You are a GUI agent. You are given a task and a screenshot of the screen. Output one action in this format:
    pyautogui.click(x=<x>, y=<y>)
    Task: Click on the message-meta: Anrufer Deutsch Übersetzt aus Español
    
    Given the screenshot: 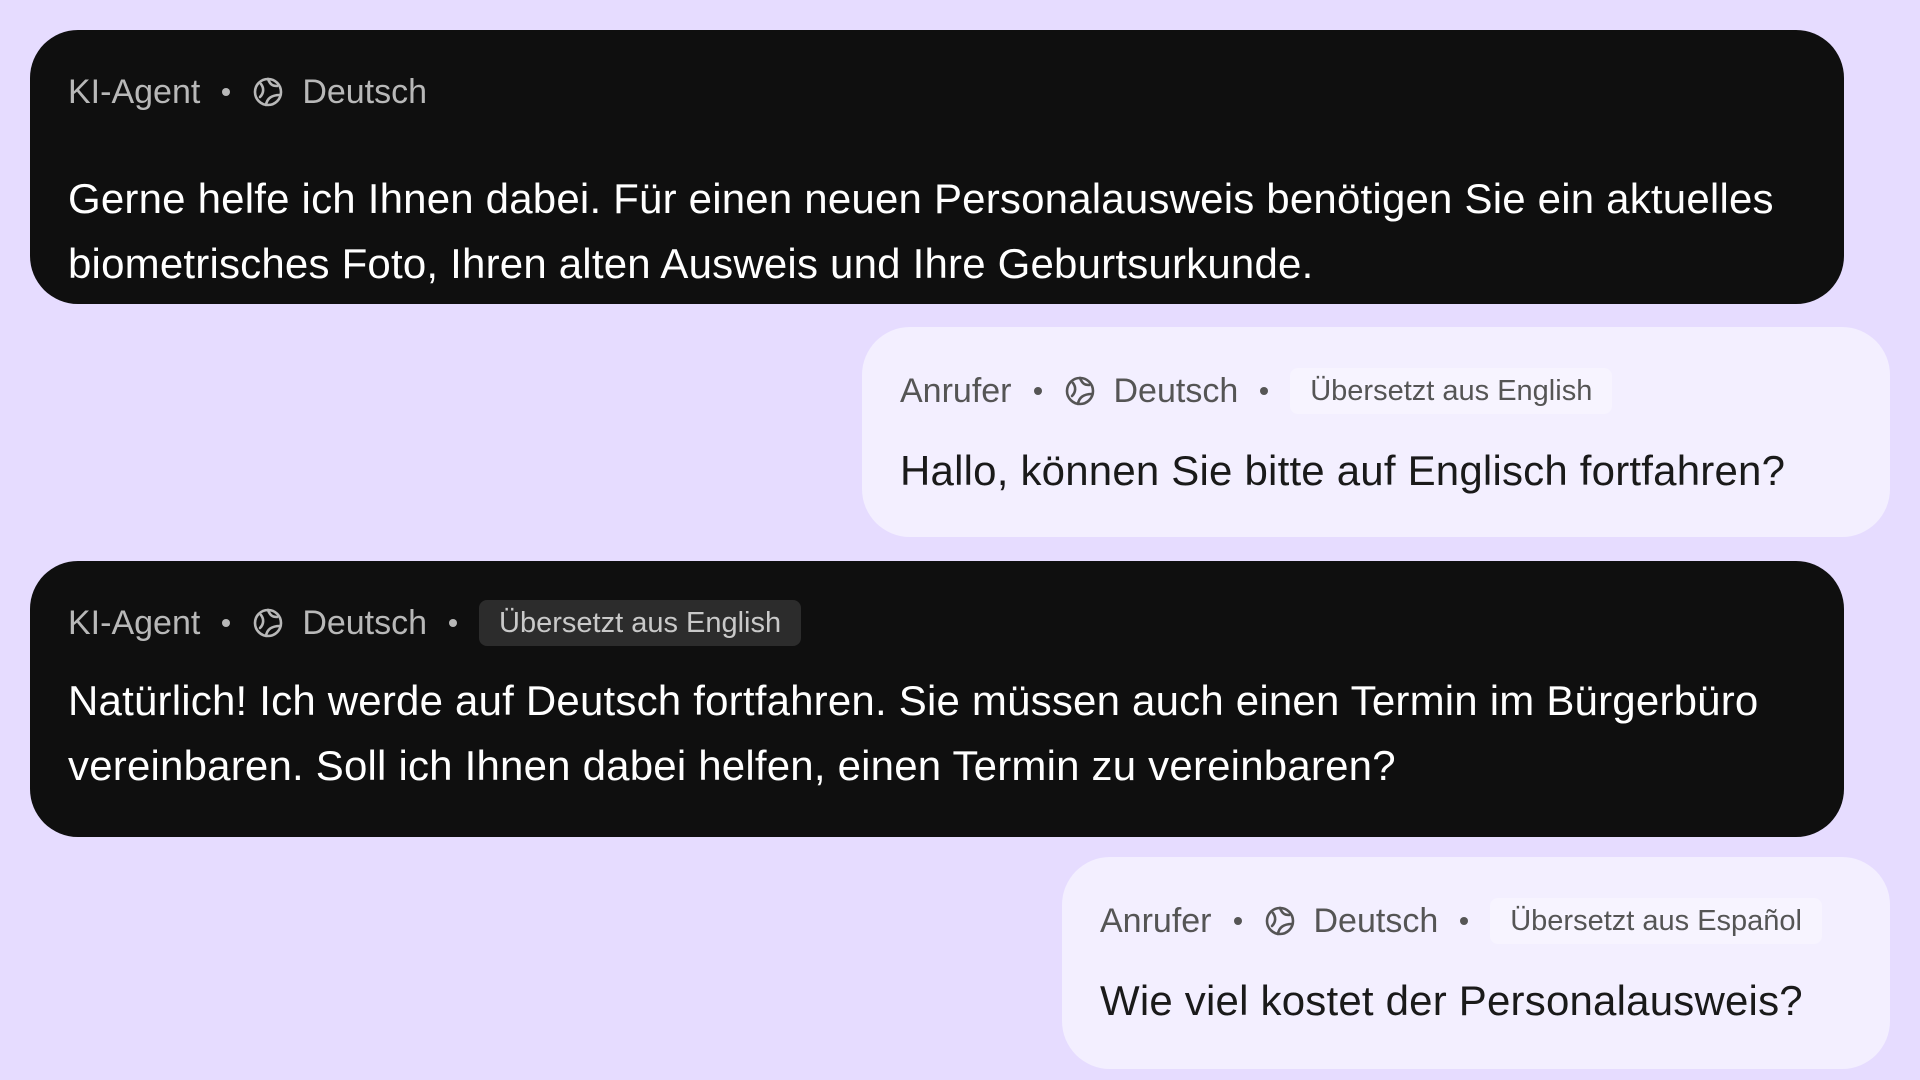 What is the action you would take?
    pyautogui.click(x=1461, y=921)
    